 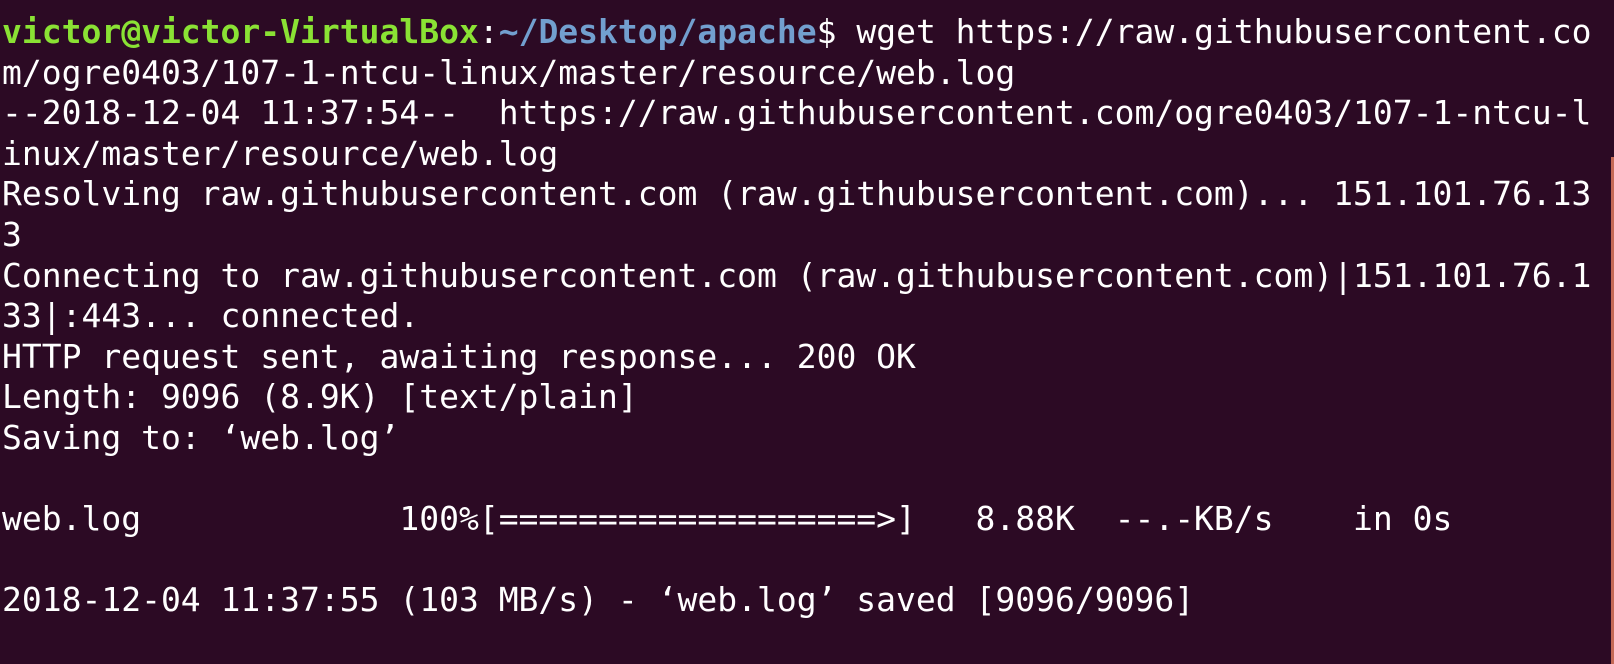 What do you see at coordinates (657, 31) in the screenshot?
I see `prompt-path: ~/Desktop/apache` at bounding box center [657, 31].